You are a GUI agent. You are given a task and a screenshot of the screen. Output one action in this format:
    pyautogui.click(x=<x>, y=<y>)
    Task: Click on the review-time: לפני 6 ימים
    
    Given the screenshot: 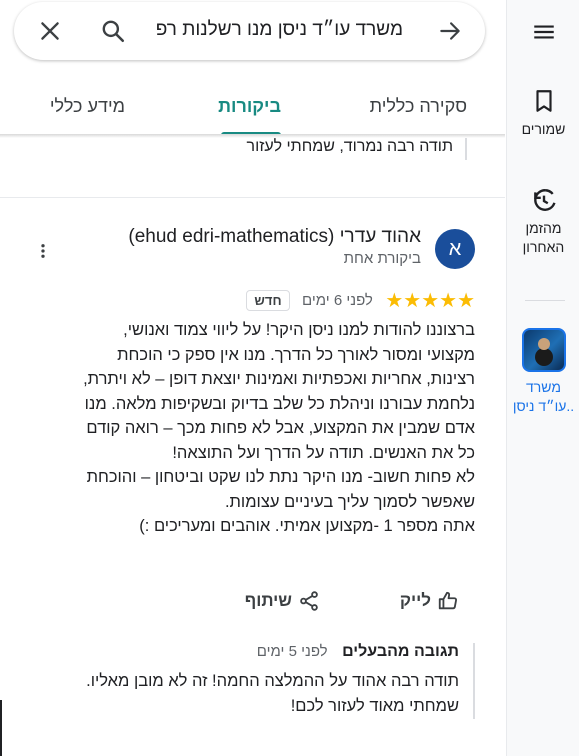 What is the action you would take?
    pyautogui.click(x=337, y=300)
    